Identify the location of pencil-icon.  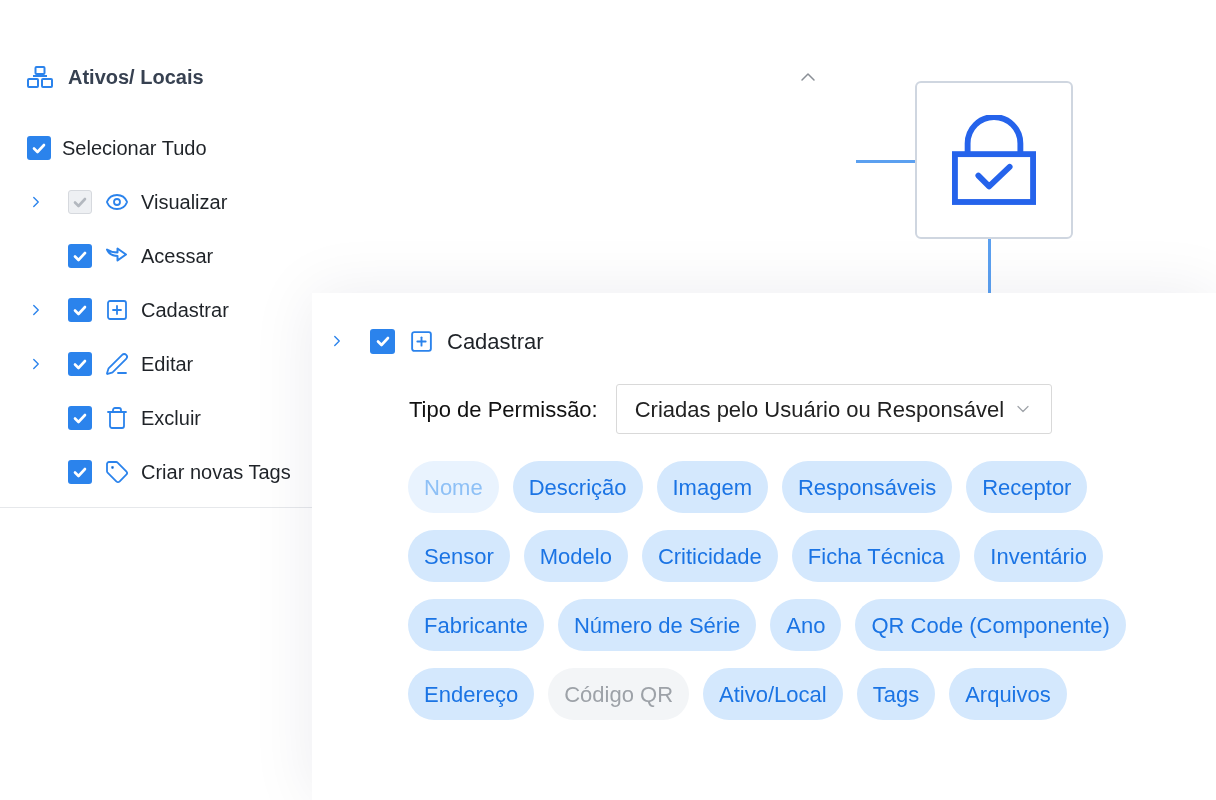
(117, 364).